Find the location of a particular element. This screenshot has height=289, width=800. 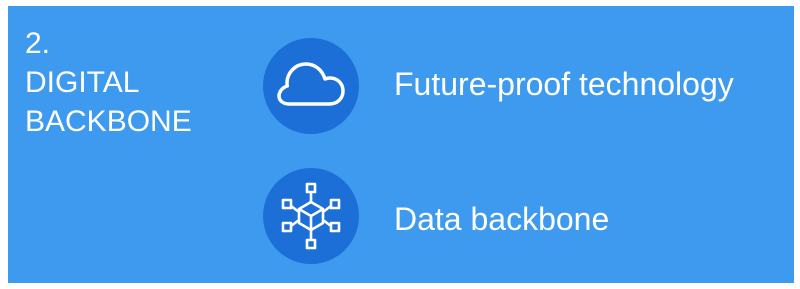

section-title-line2: BACKBONE is located at coordinates (108, 121).